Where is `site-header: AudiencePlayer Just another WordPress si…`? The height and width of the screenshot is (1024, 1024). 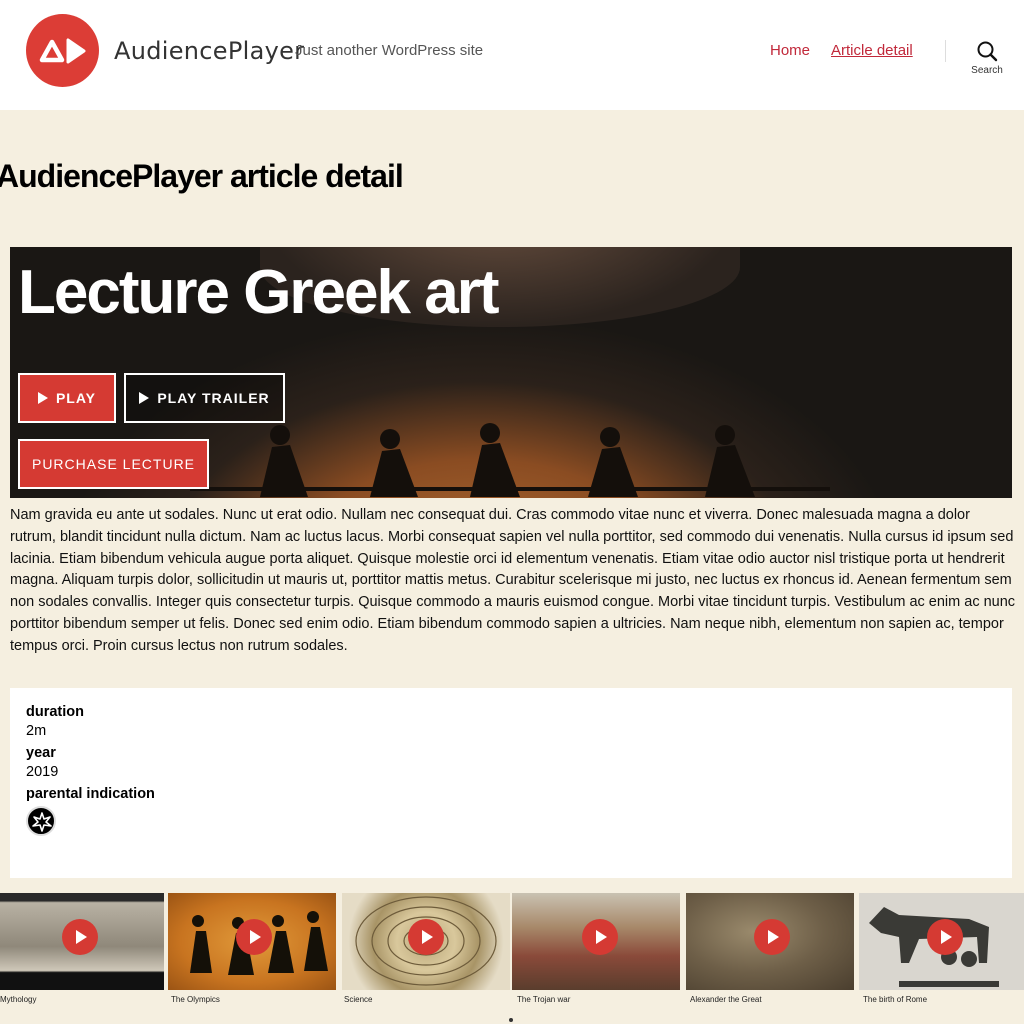 site-header: AudiencePlayer Just another WordPress si… is located at coordinates (512, 55).